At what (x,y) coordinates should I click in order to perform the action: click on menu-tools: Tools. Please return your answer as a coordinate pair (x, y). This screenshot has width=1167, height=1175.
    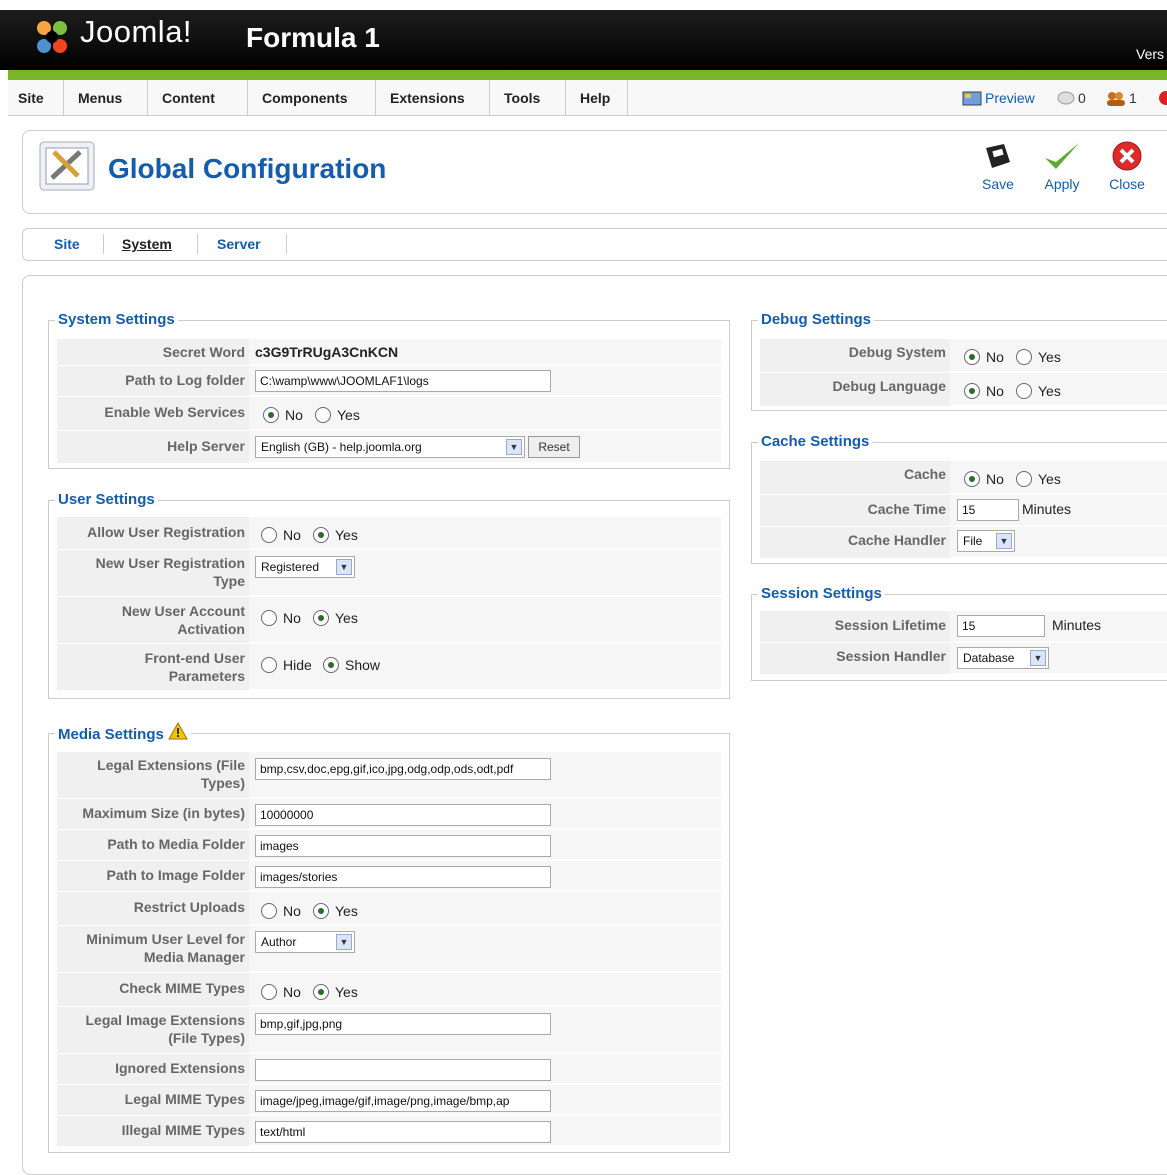
    Looking at the image, I should click on (528, 98).